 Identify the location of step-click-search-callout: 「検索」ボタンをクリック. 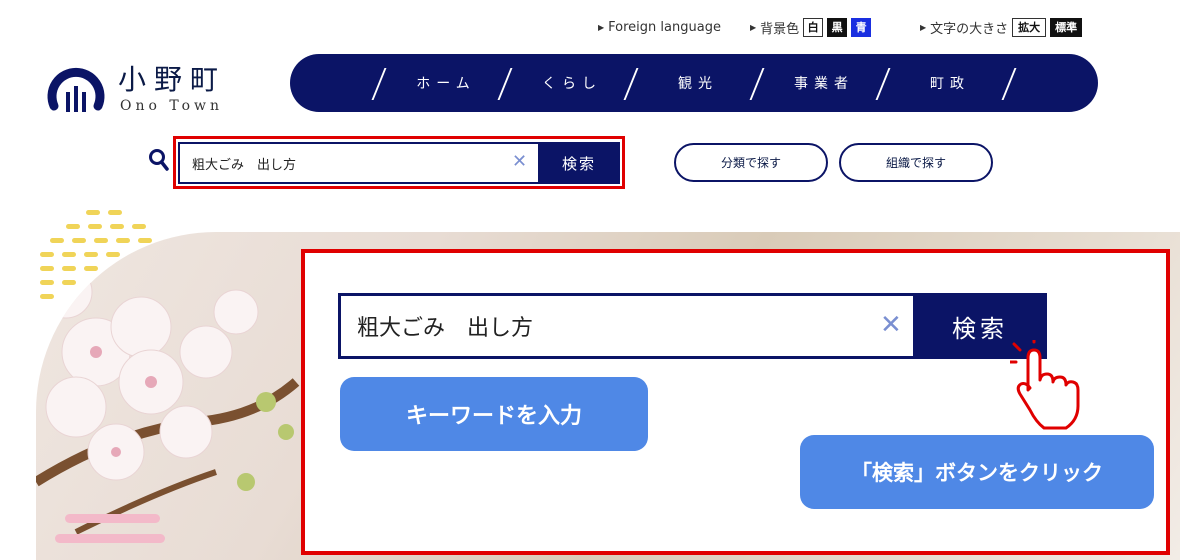
(977, 472).